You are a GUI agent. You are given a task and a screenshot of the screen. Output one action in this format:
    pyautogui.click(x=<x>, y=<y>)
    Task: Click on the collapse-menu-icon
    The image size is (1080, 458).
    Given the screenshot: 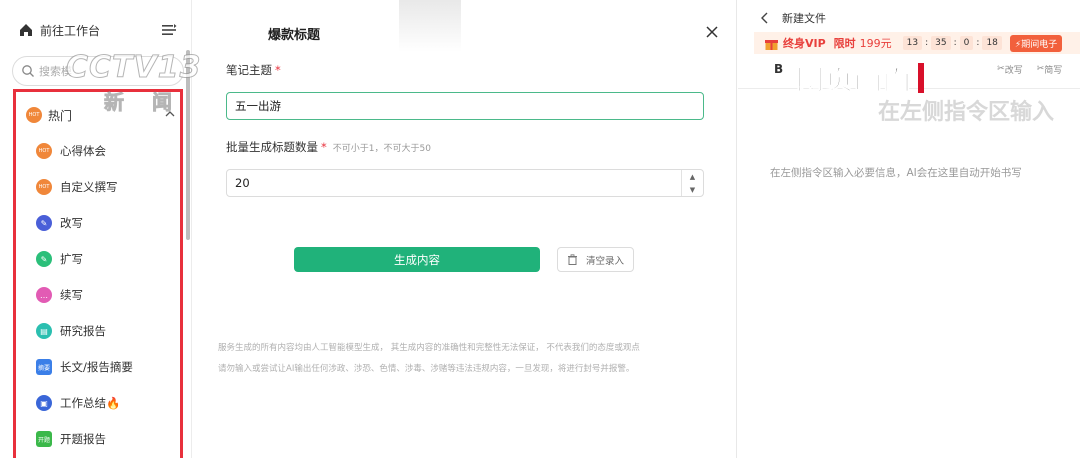 What is the action you would take?
    pyautogui.click(x=169, y=30)
    